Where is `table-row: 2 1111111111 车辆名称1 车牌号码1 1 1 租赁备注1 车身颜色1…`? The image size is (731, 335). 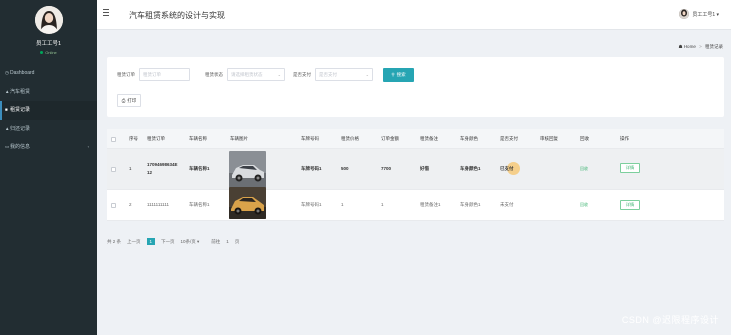
table-row: 2 1111111111 车辆名称1 车牌号码1 1 1 租赁备注1 车身颜色1… is located at coordinates (415, 204).